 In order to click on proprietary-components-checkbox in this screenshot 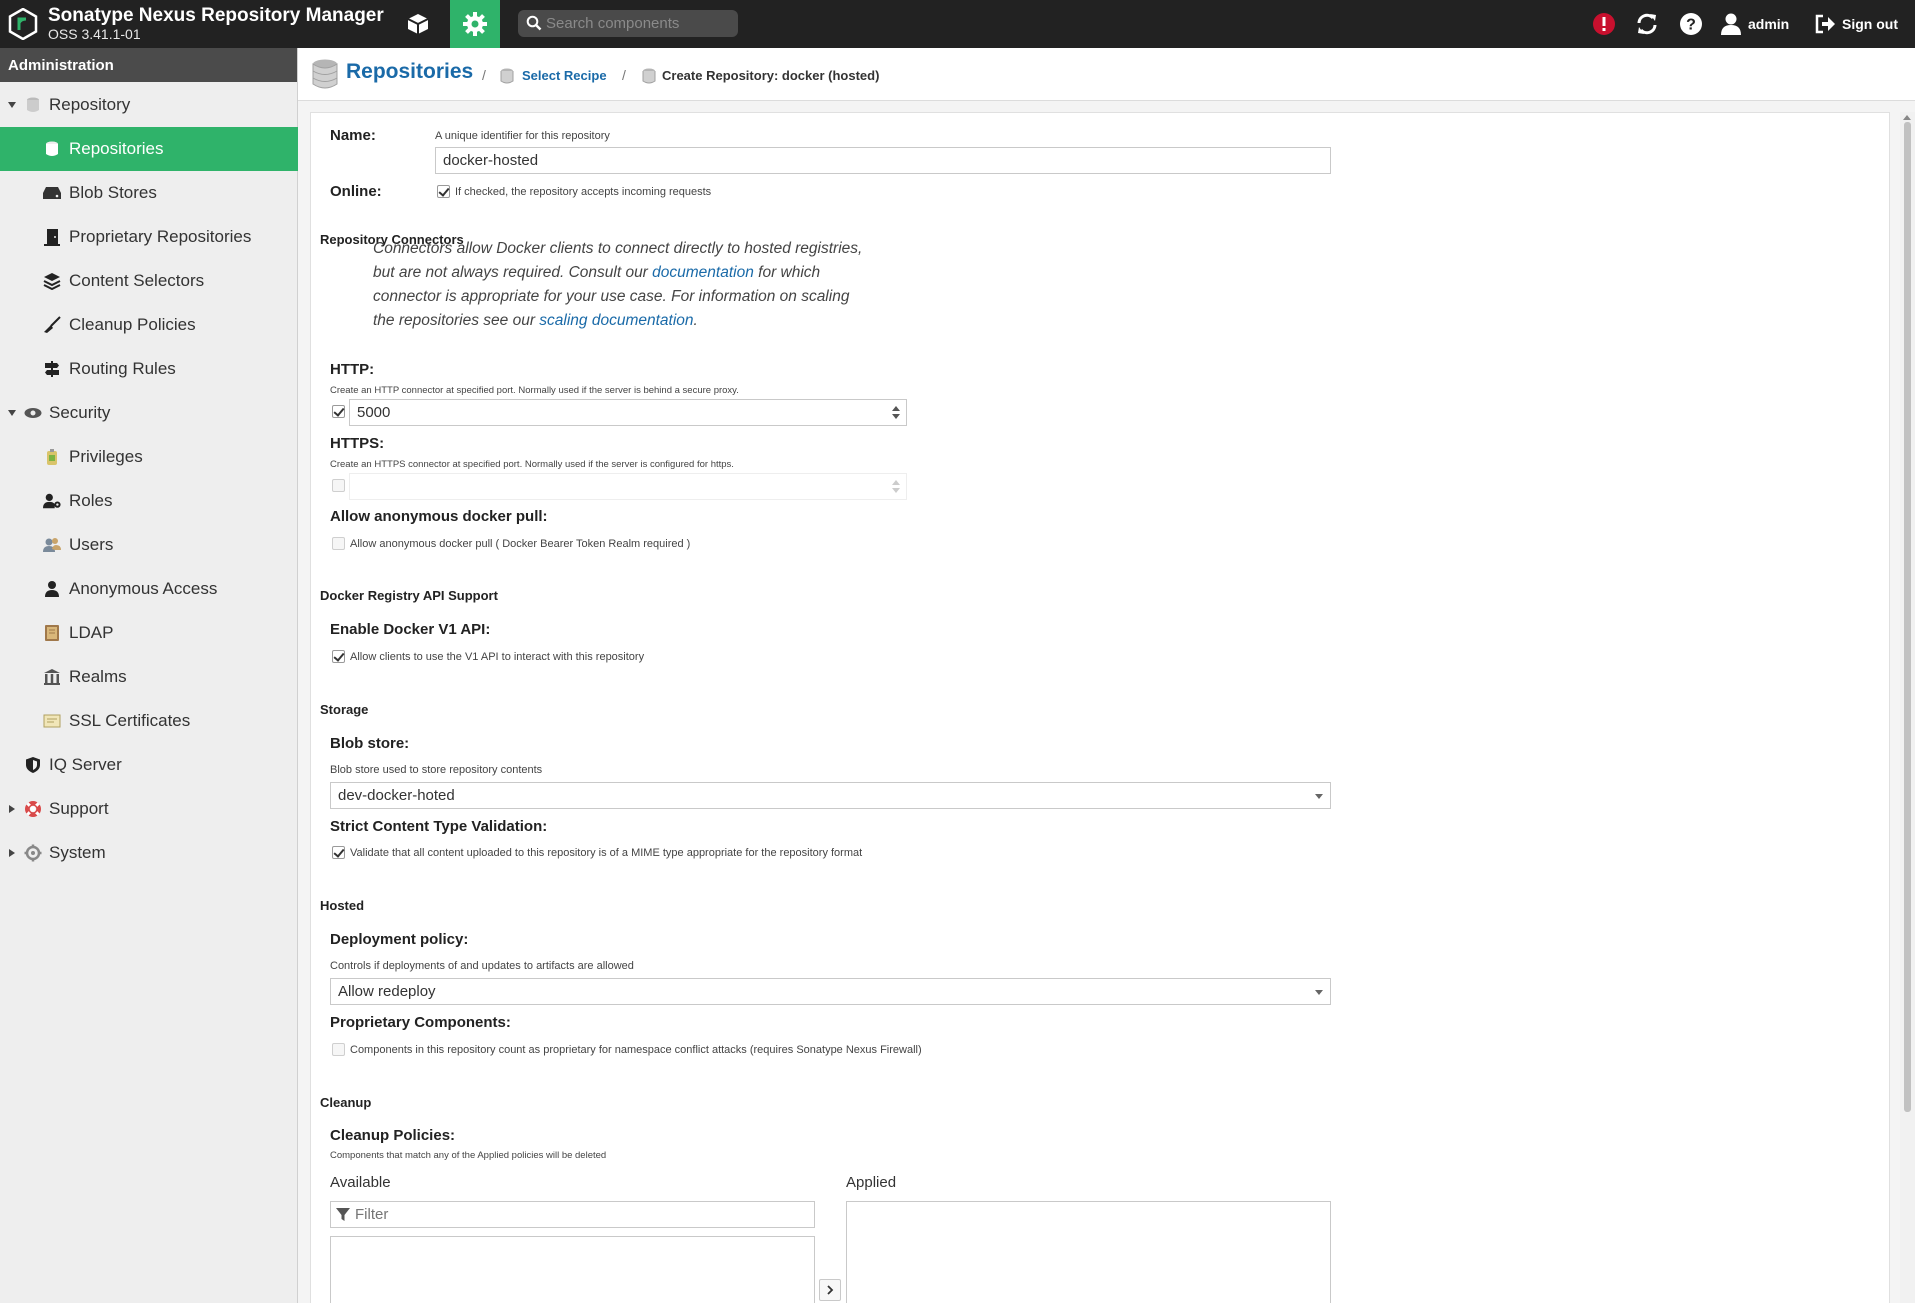, I will do `click(338, 1049)`.